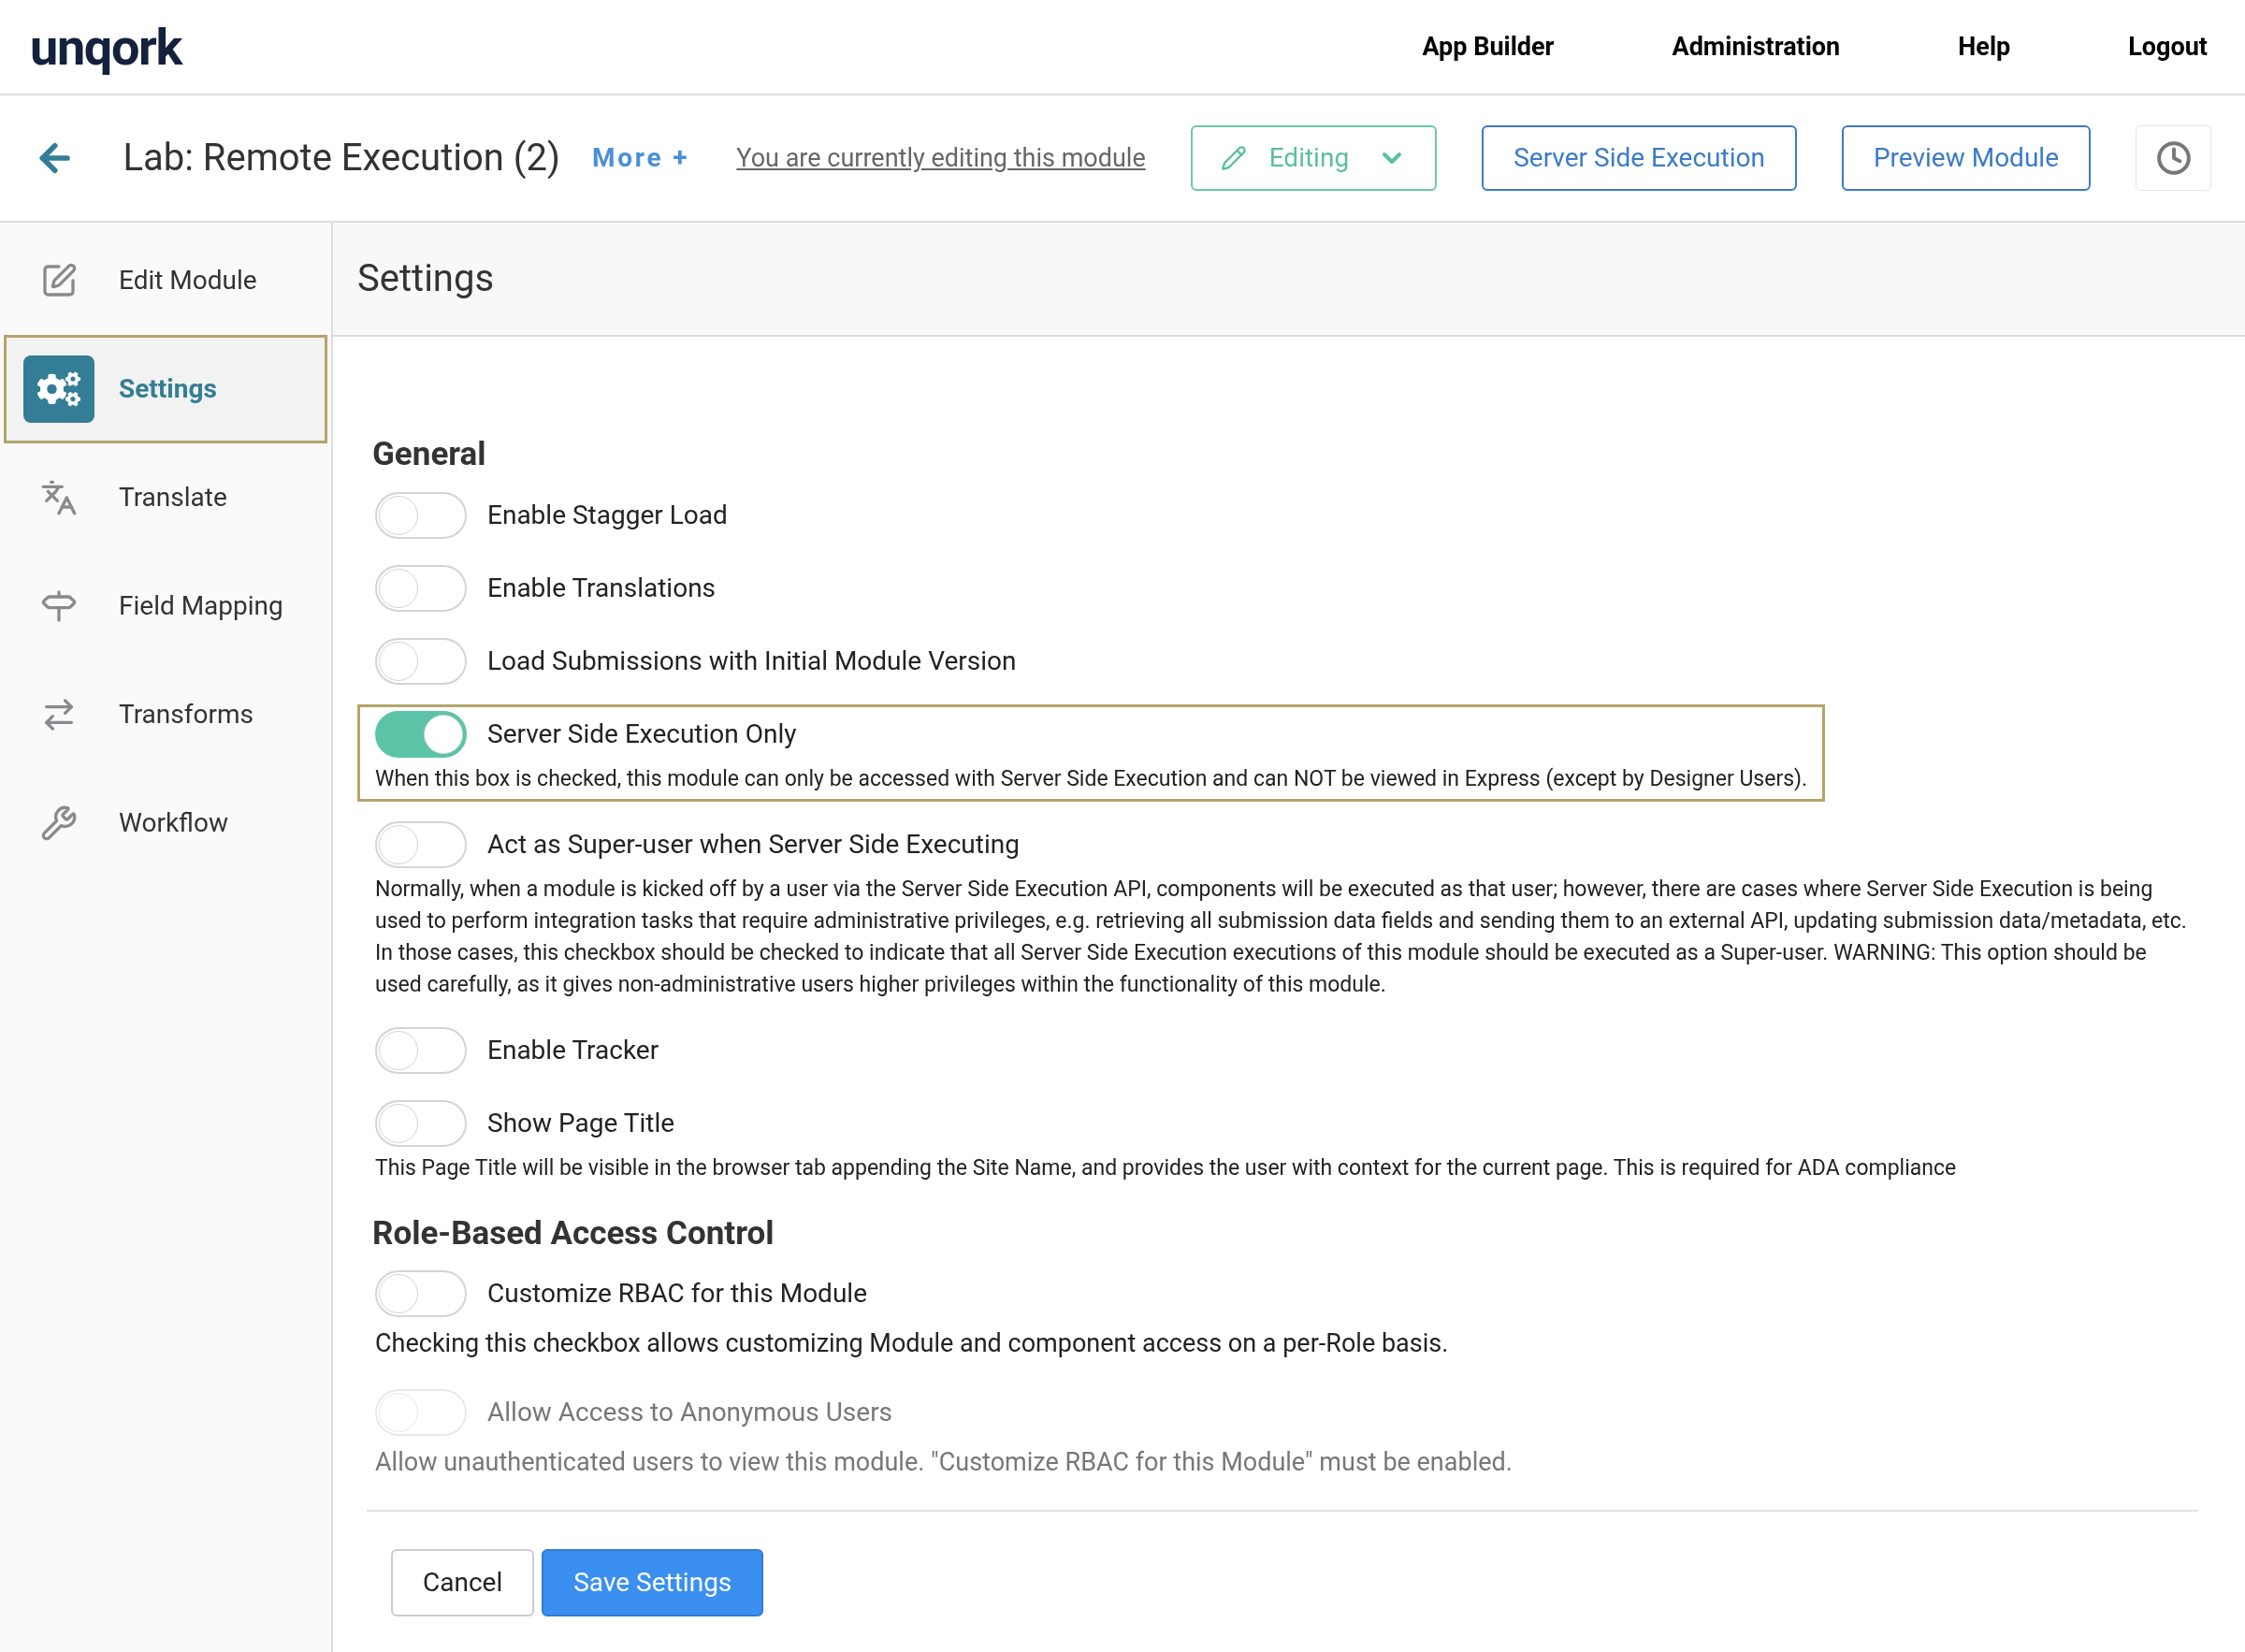 The width and height of the screenshot is (2245, 1652). What do you see at coordinates (941, 158) in the screenshot?
I see `editing-notice-link: You are currently editing this module` at bounding box center [941, 158].